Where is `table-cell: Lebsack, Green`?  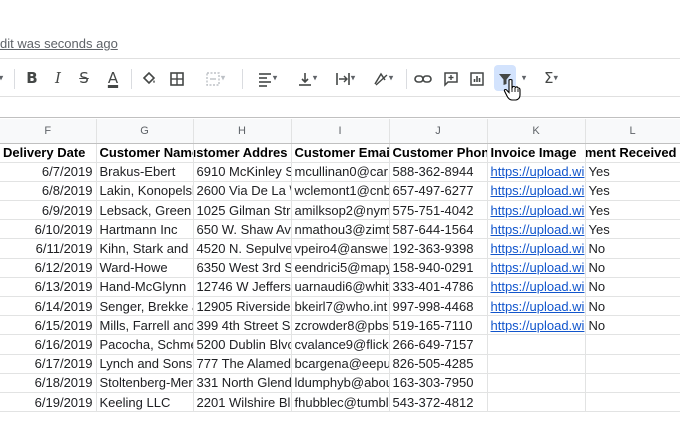
table-cell: Lebsack, Green is located at coordinates (145, 210).